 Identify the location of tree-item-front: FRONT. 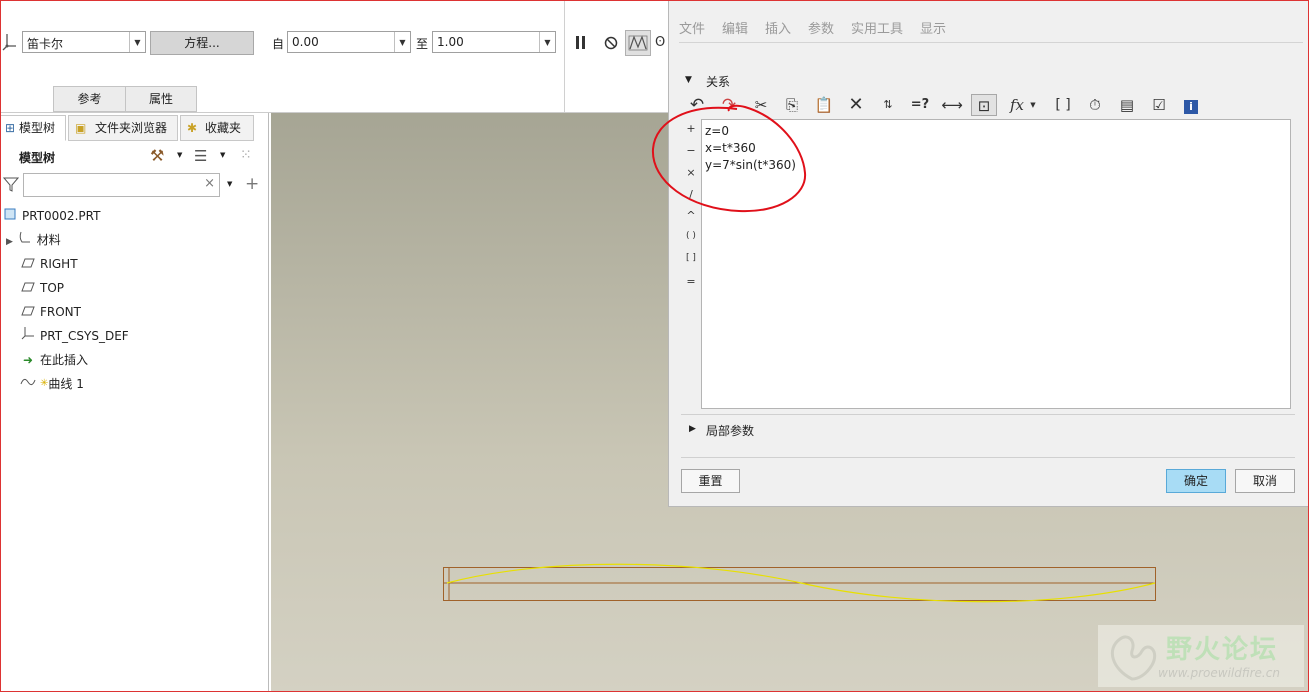
(50, 312).